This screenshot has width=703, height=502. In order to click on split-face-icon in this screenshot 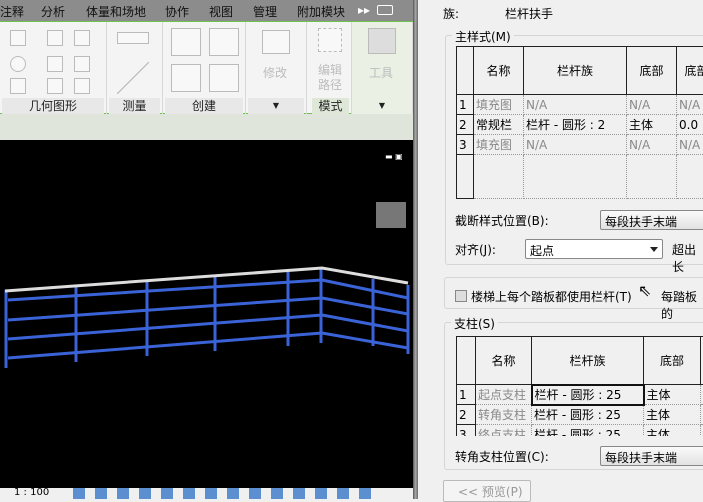, I will do `click(55, 64)`.